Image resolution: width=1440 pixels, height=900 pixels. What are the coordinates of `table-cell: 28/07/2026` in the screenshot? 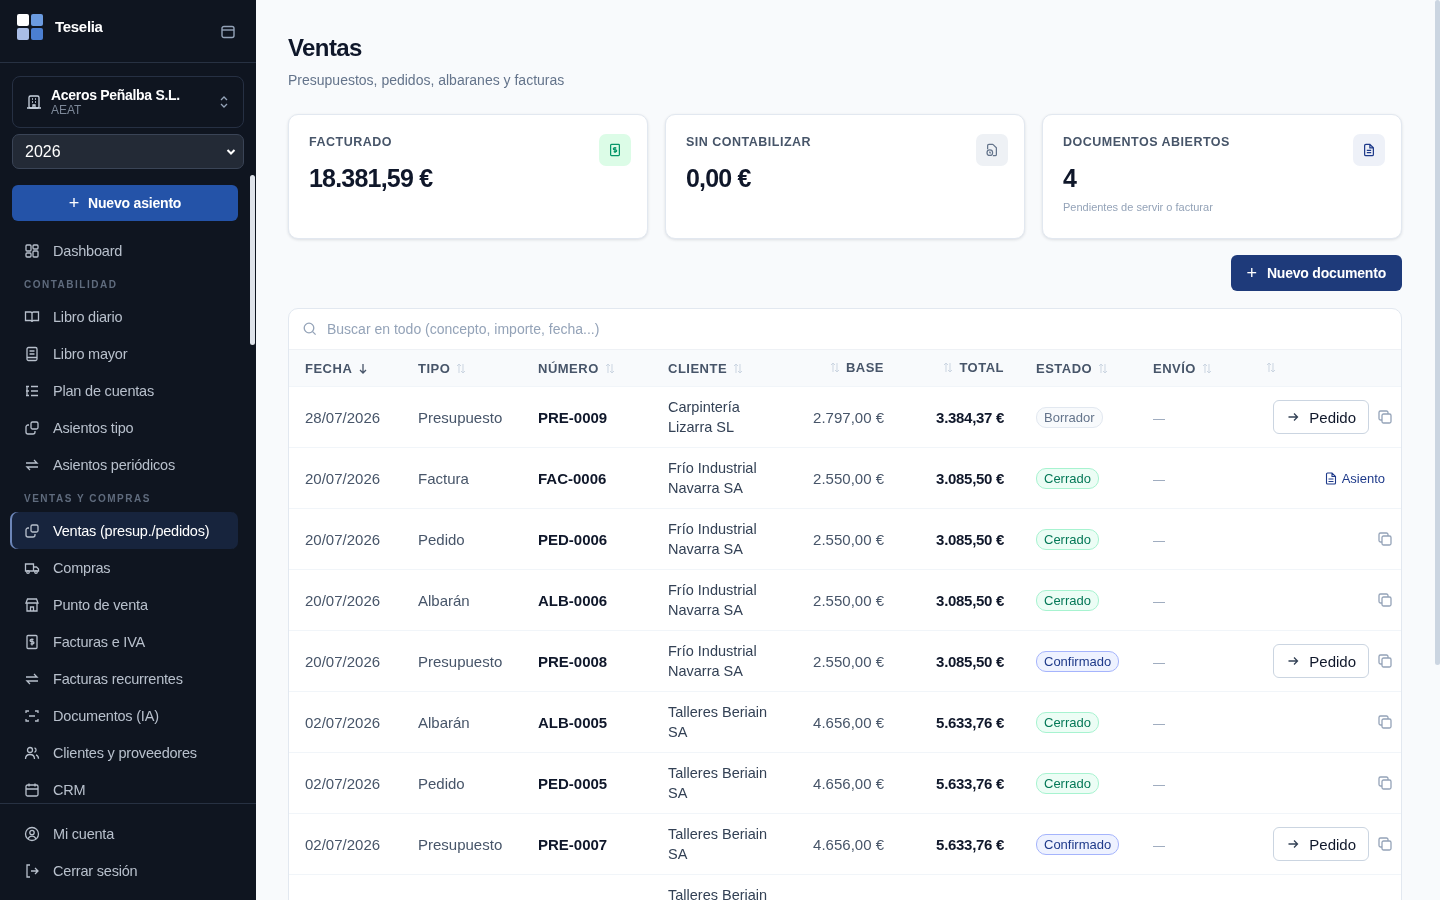 It's located at (343, 417).